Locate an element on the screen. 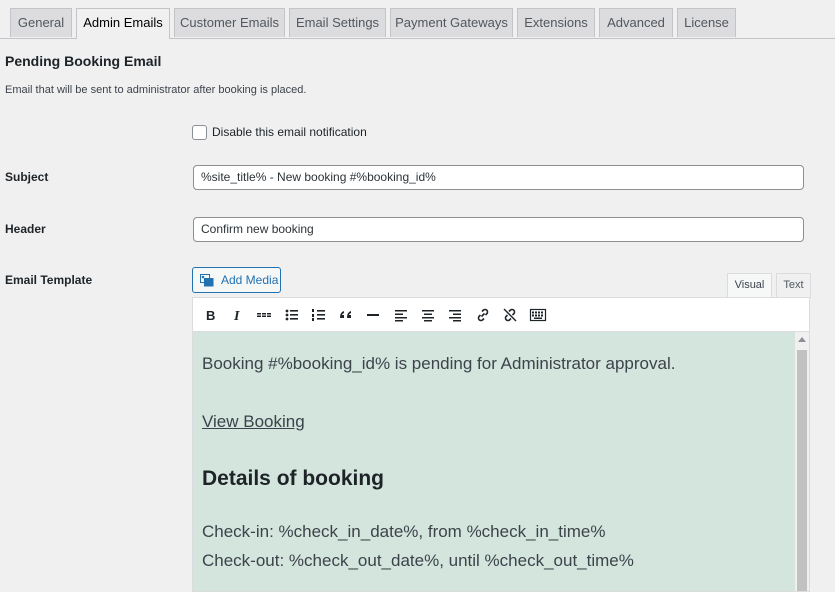 The height and width of the screenshot is (592, 835). view-booking-link: View Booking is located at coordinates (253, 422).